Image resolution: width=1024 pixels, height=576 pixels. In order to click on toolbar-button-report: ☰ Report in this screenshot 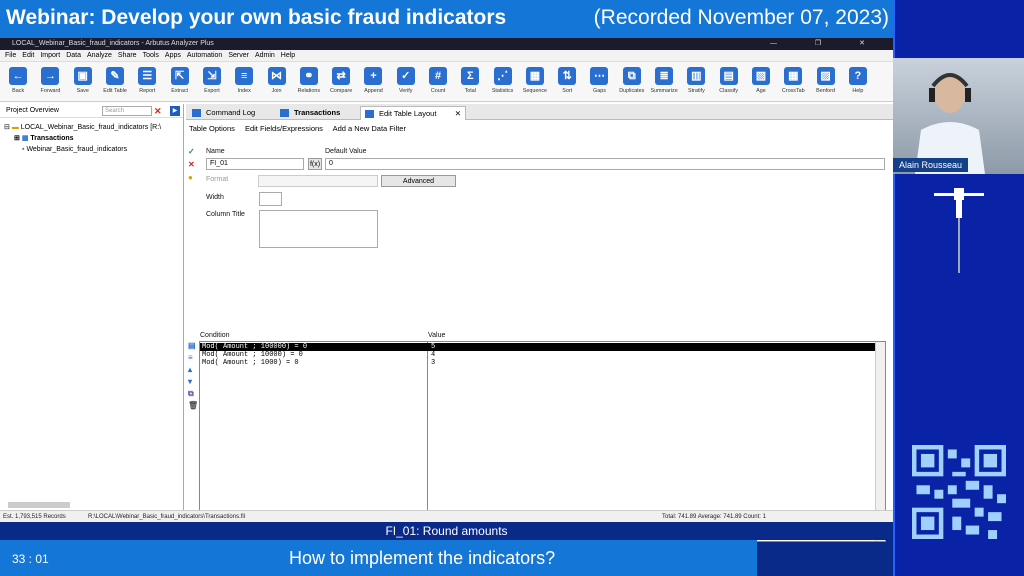, I will do `click(147, 81)`.